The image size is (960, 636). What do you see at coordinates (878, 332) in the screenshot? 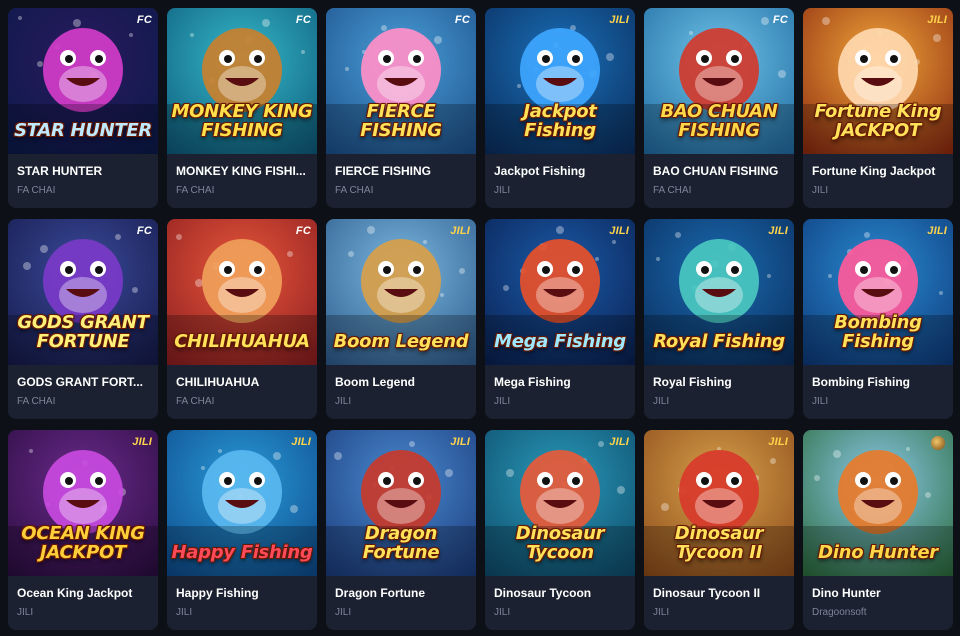
I see `game-logo-text: Bombing Fishing` at bounding box center [878, 332].